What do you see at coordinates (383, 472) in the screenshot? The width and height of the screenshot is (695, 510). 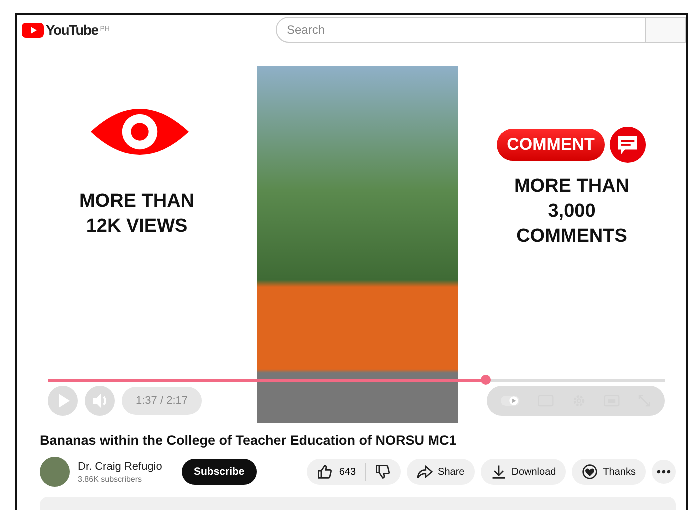 I see `thumbs-down-icon` at bounding box center [383, 472].